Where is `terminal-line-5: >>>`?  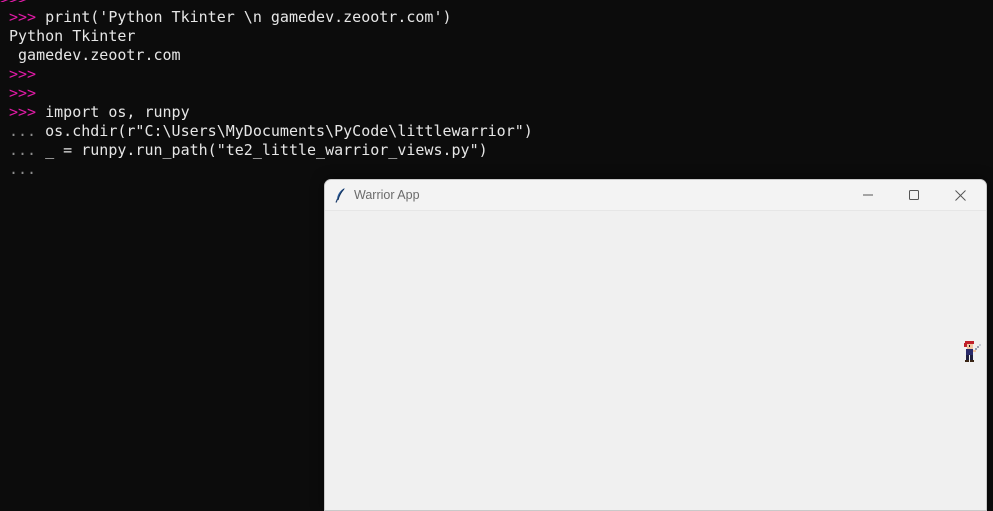
terminal-line-5: >>> is located at coordinates (22, 93).